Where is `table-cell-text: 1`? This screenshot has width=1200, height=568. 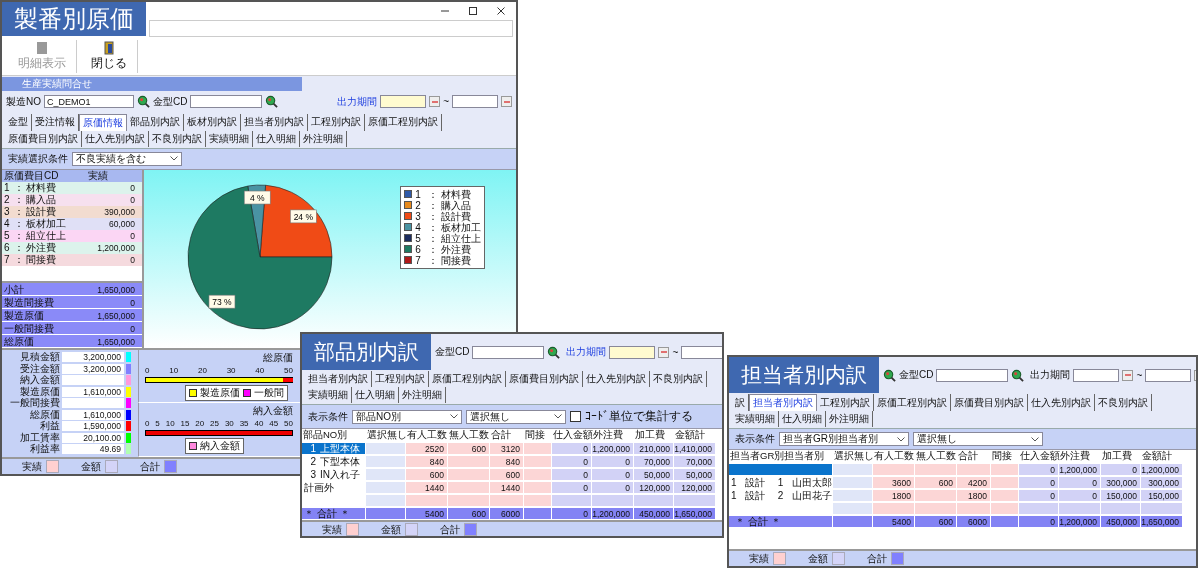
table-cell-text: 1 is located at coordinates (780, 482).